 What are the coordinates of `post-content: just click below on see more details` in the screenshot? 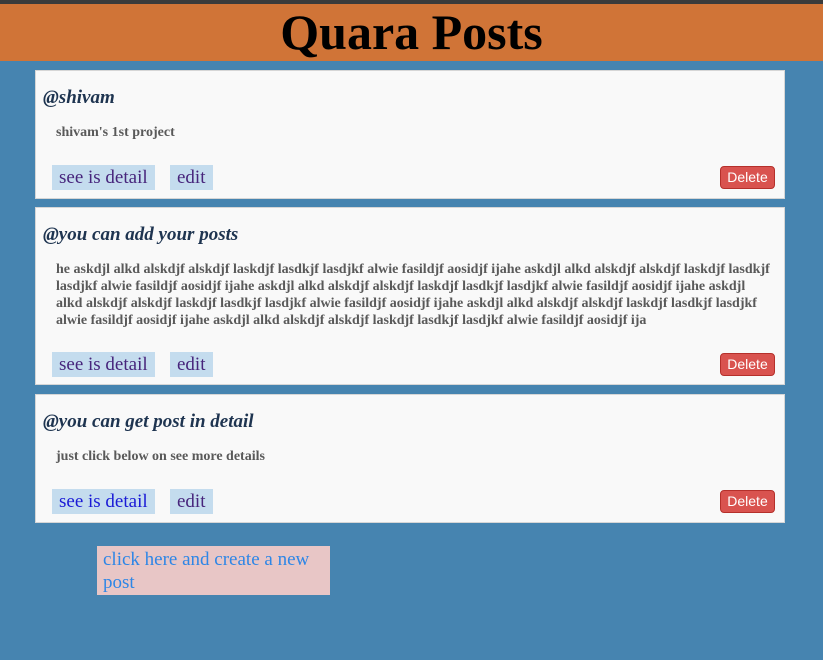 It's located at (160, 456).